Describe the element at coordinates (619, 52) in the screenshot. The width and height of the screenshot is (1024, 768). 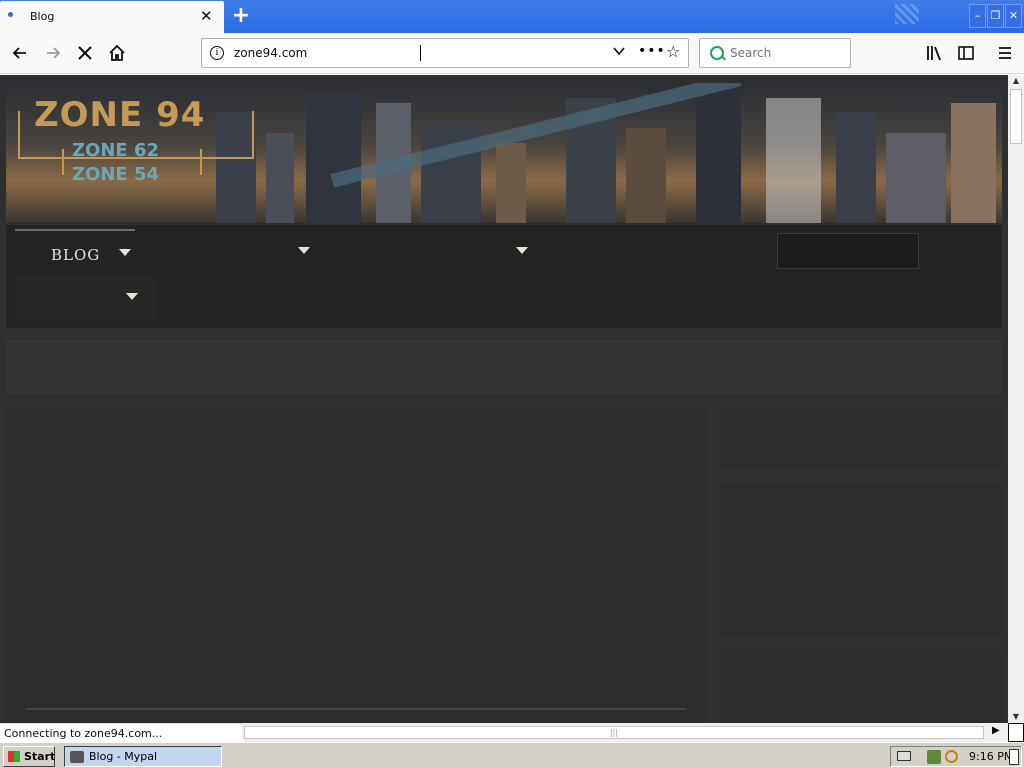
I see `dropdown-icon` at that location.